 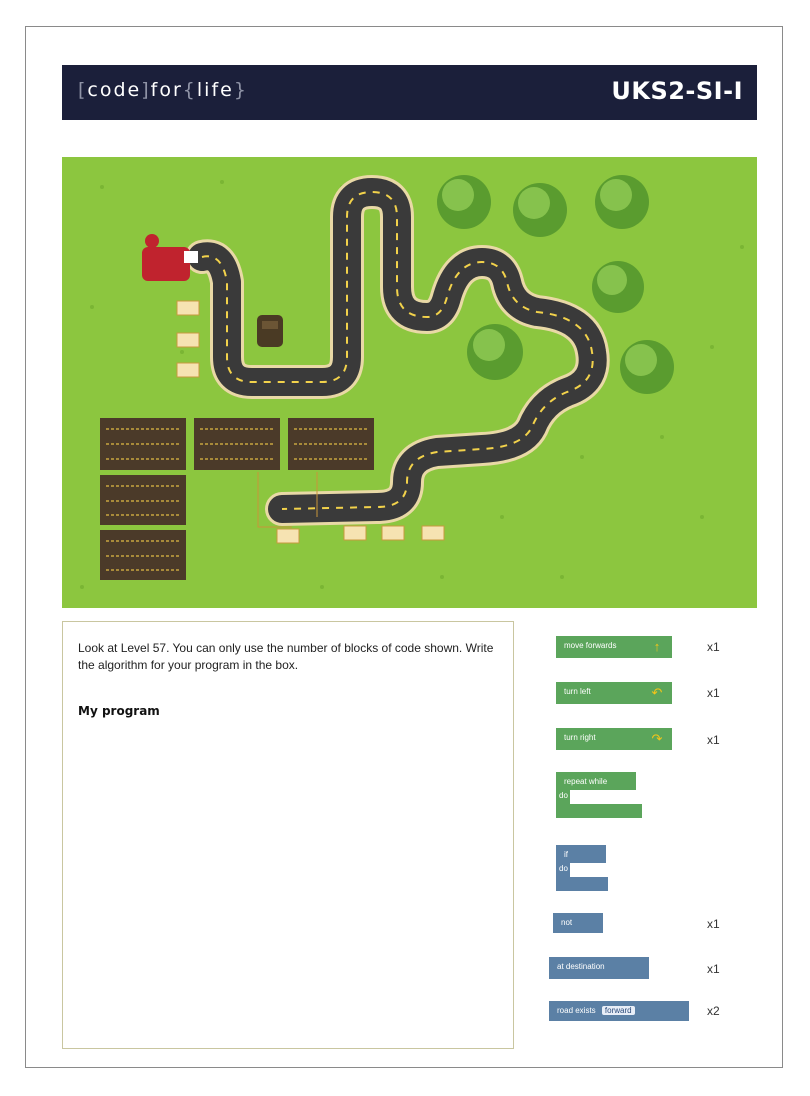 I want to click on block-move-forwards: move forwards ↑, so click(x=614, y=647).